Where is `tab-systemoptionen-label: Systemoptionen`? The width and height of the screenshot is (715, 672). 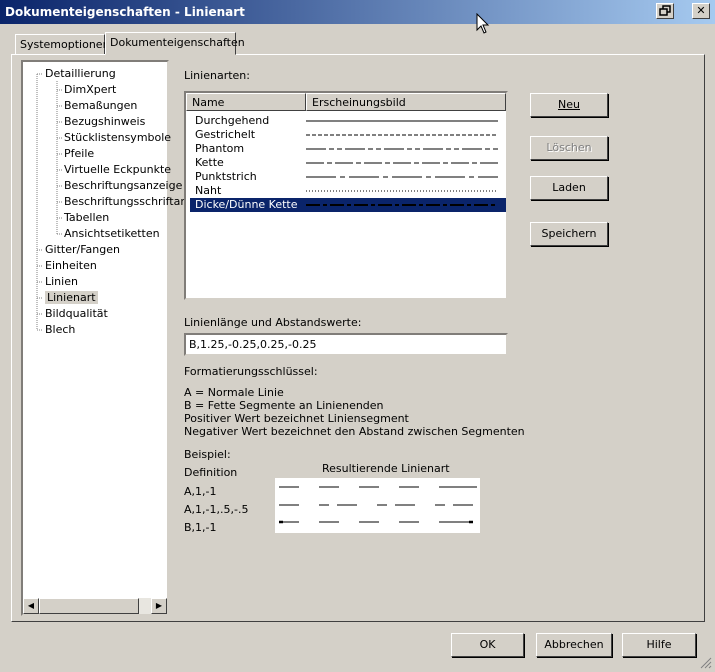 tab-systemoptionen-label: Systemoptionen is located at coordinates (65, 44).